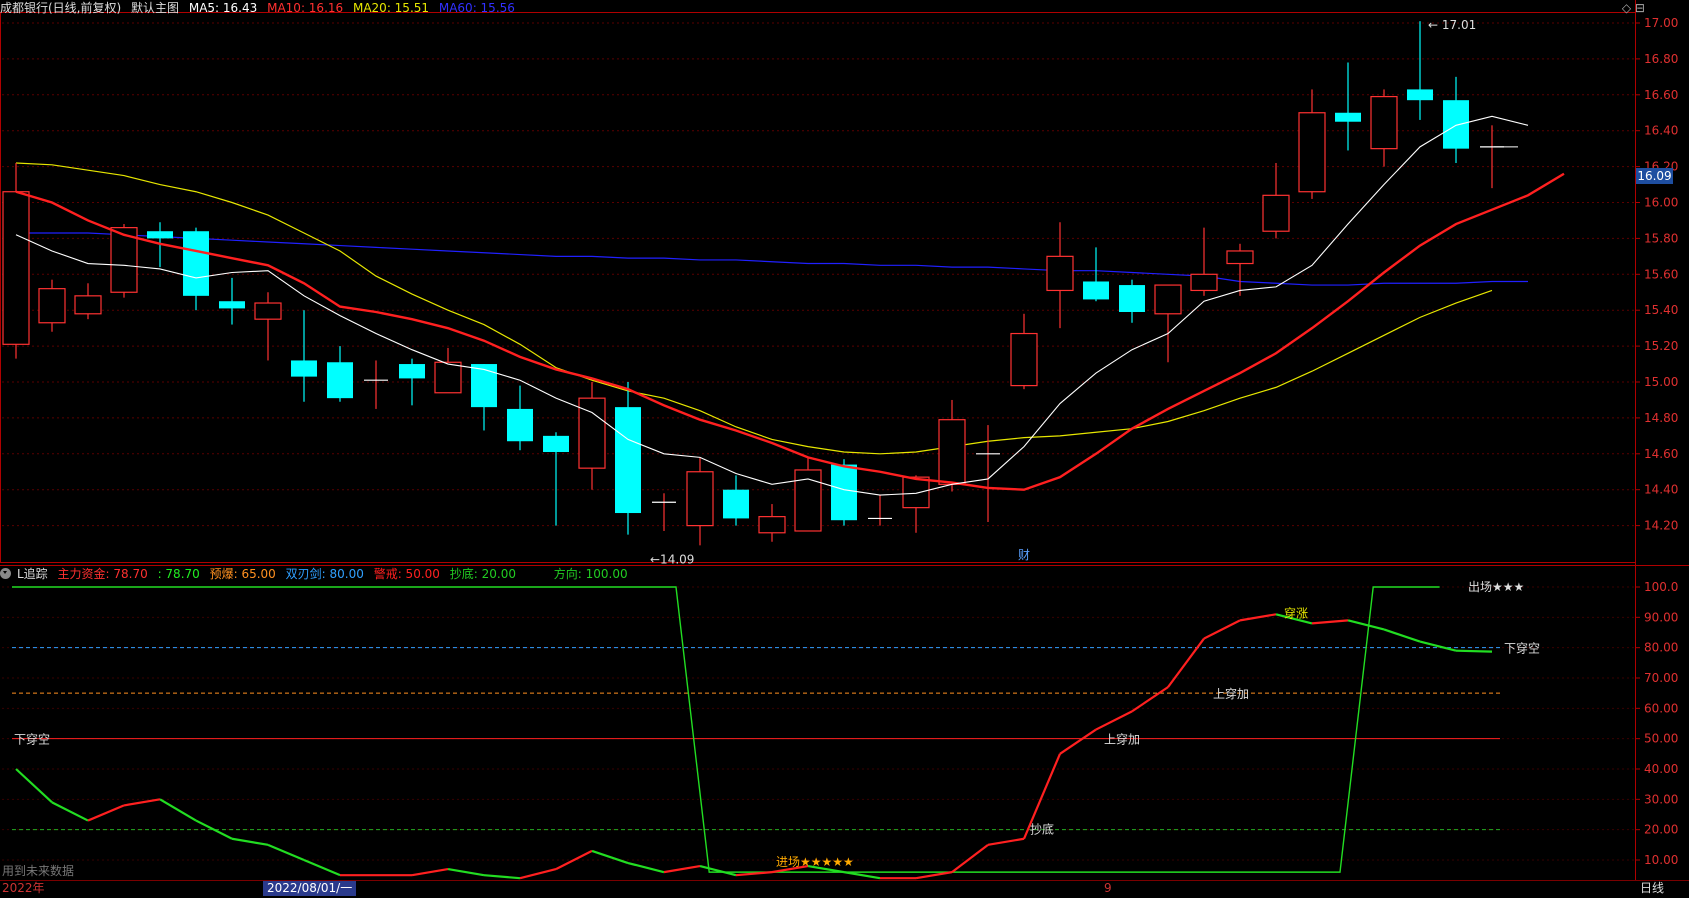  What do you see at coordinates (155, 8) in the screenshot?
I see `chart-name: 默认主图` at bounding box center [155, 8].